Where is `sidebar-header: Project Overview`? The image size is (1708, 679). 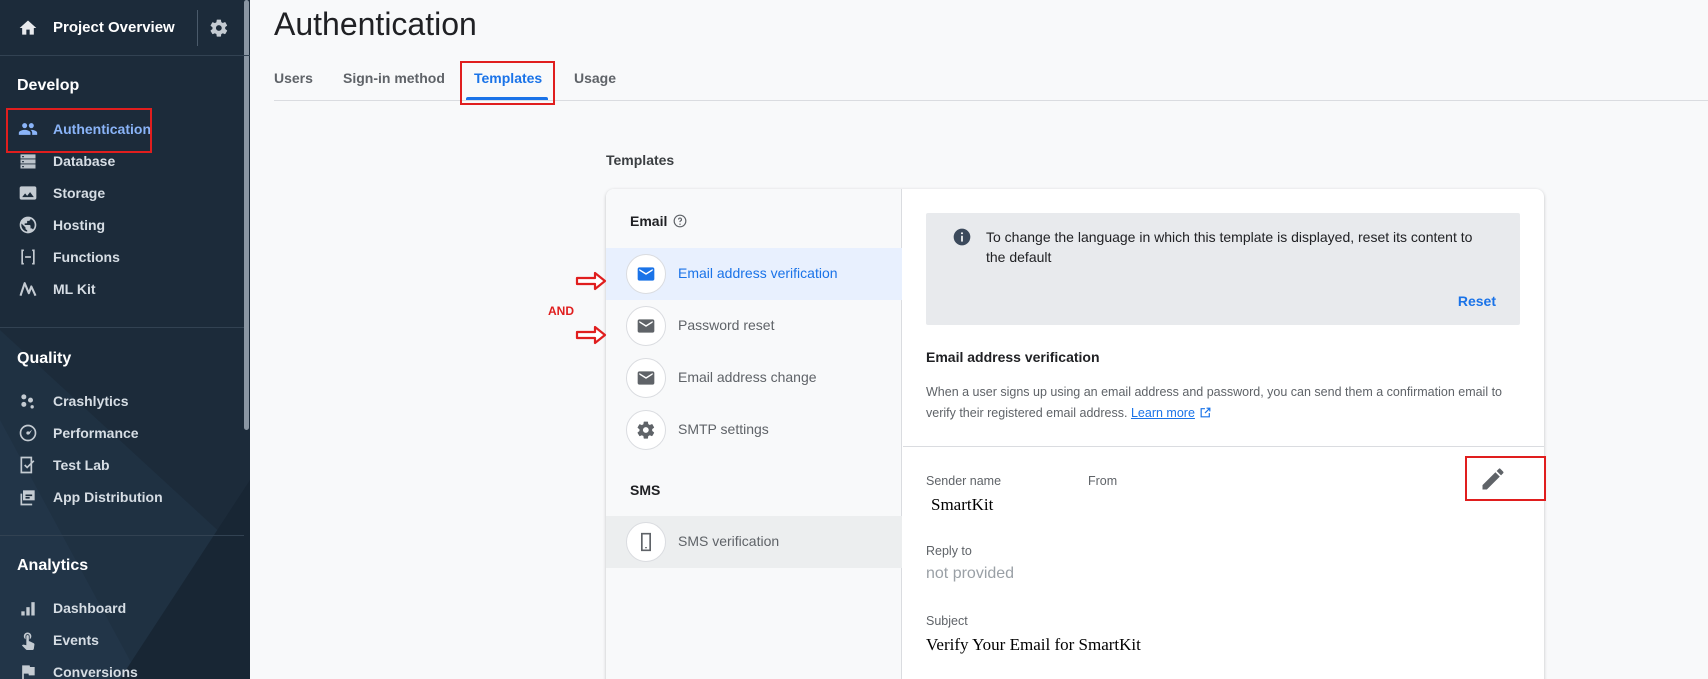
sidebar-header: Project Overview is located at coordinates (125, 28).